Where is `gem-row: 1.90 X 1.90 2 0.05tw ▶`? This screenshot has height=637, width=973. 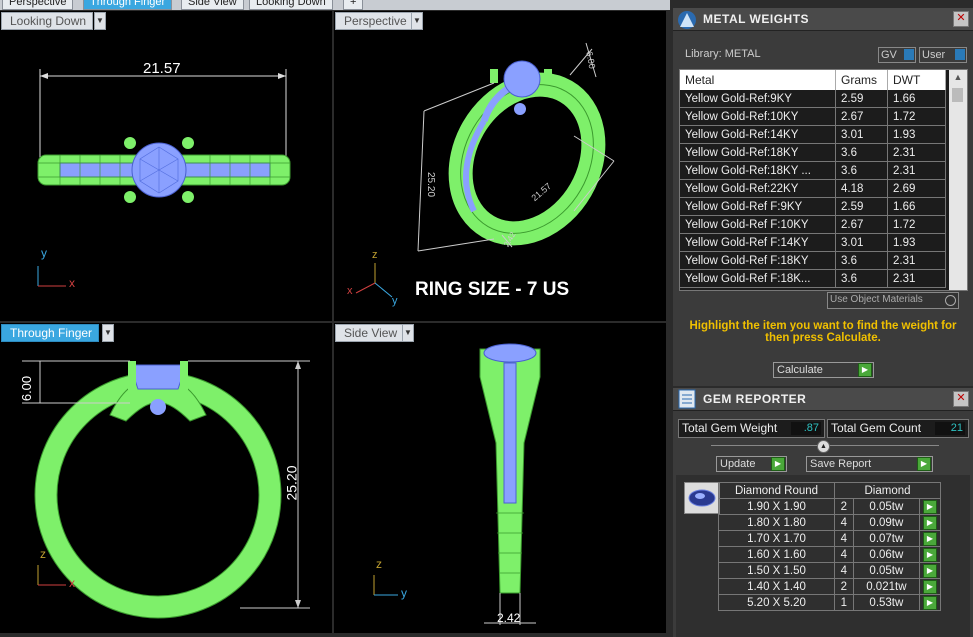
gem-row: 1.90 X 1.90 2 0.05tw ▶ is located at coordinates (830, 506).